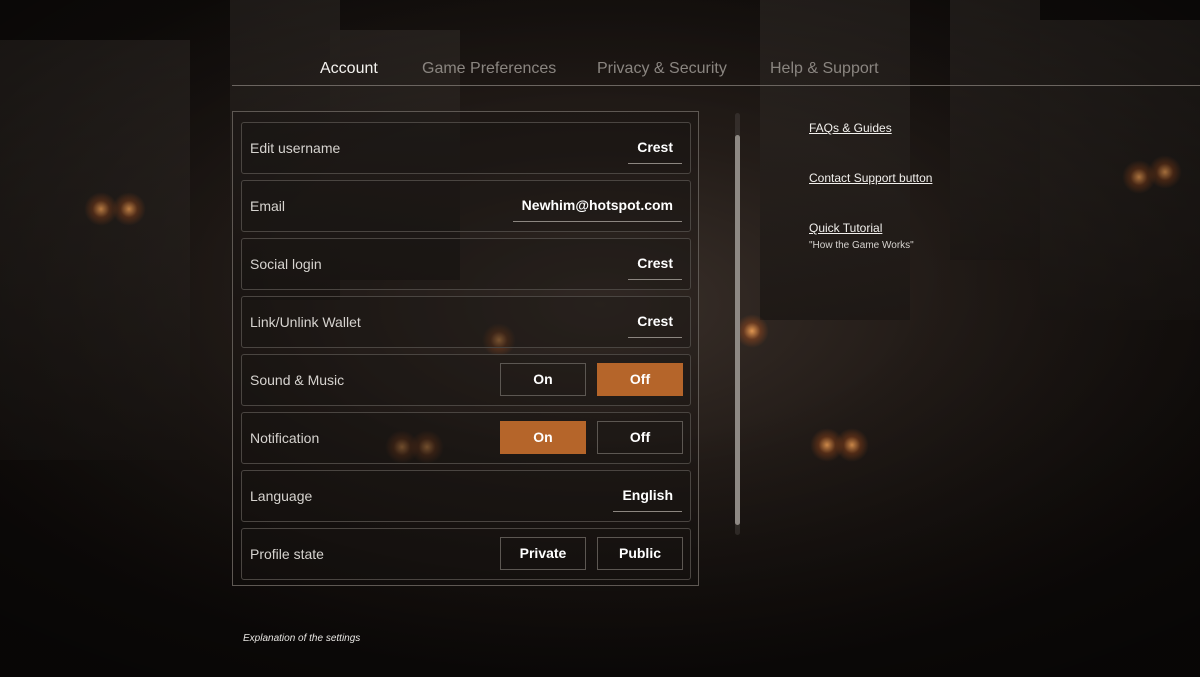 This screenshot has height=677, width=1200. What do you see at coordinates (845, 228) in the screenshot?
I see `quick-tutorial-link: Quick Tutorial` at bounding box center [845, 228].